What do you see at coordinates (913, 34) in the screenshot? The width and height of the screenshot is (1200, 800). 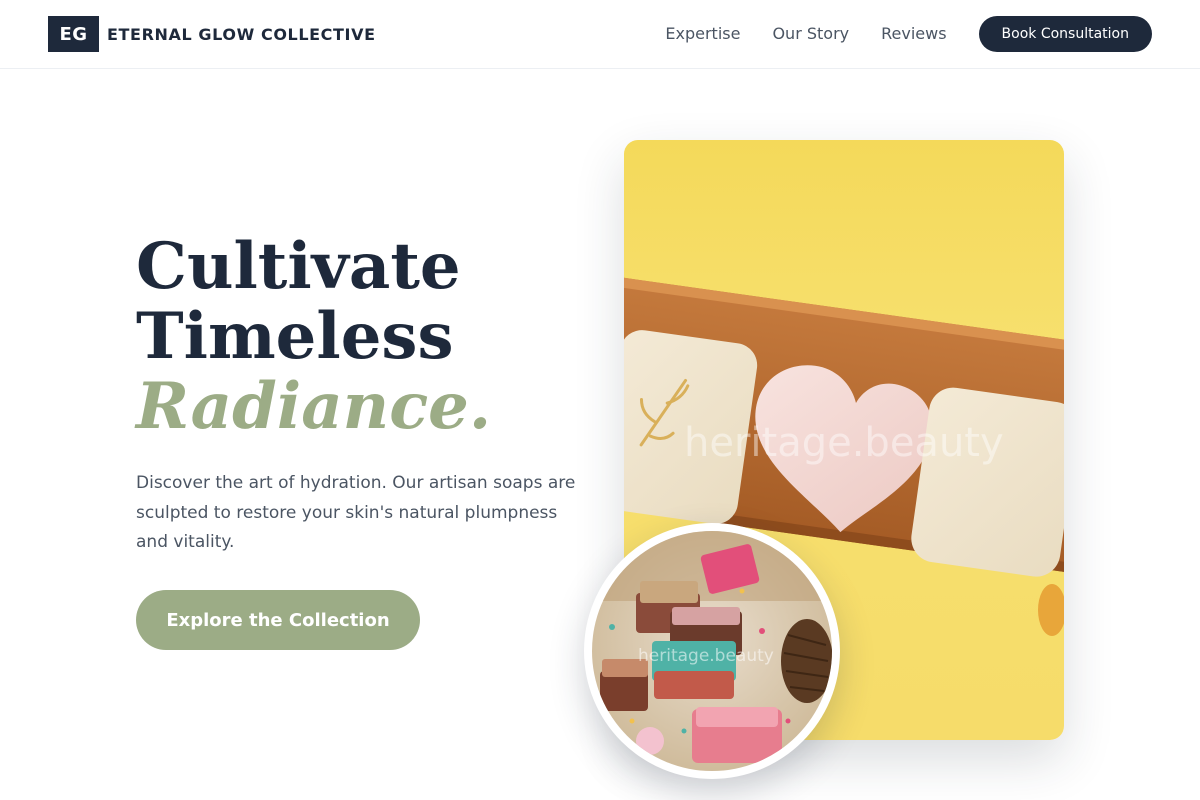 I see `nav-link-reviews: Reviews` at bounding box center [913, 34].